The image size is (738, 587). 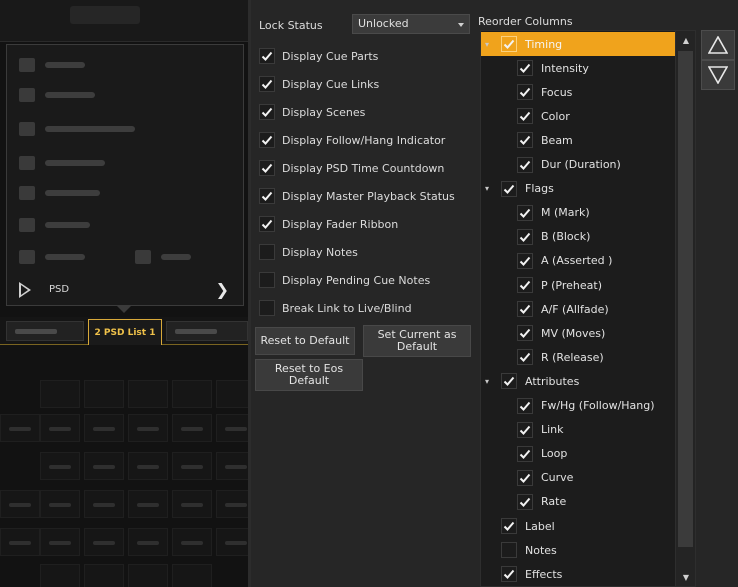 I want to click on column-label: A/F (Allfade), so click(x=575, y=309).